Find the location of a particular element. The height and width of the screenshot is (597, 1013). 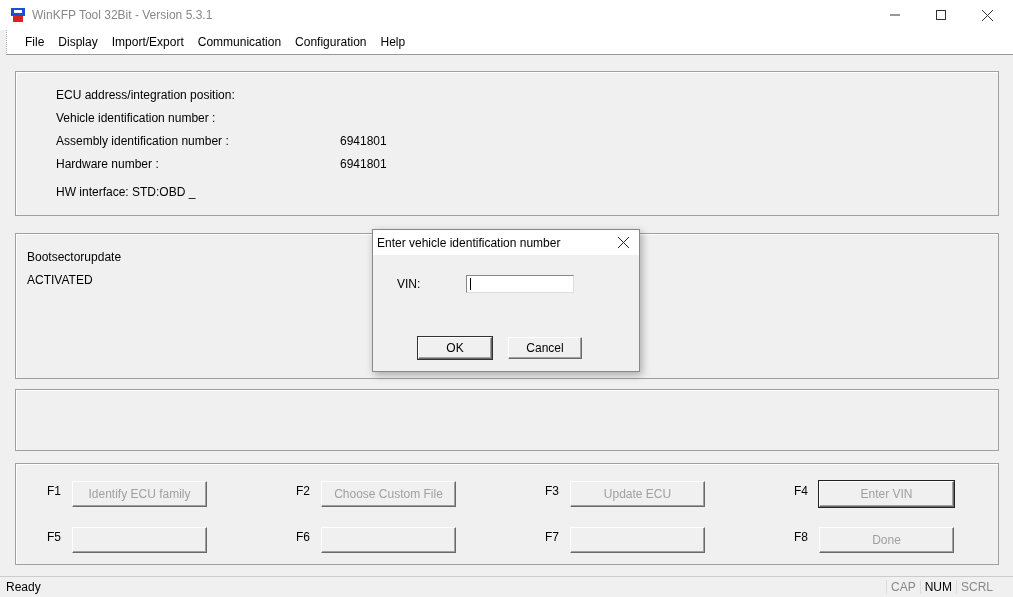

status-text: Bootsectorupdate is located at coordinates (74, 257).